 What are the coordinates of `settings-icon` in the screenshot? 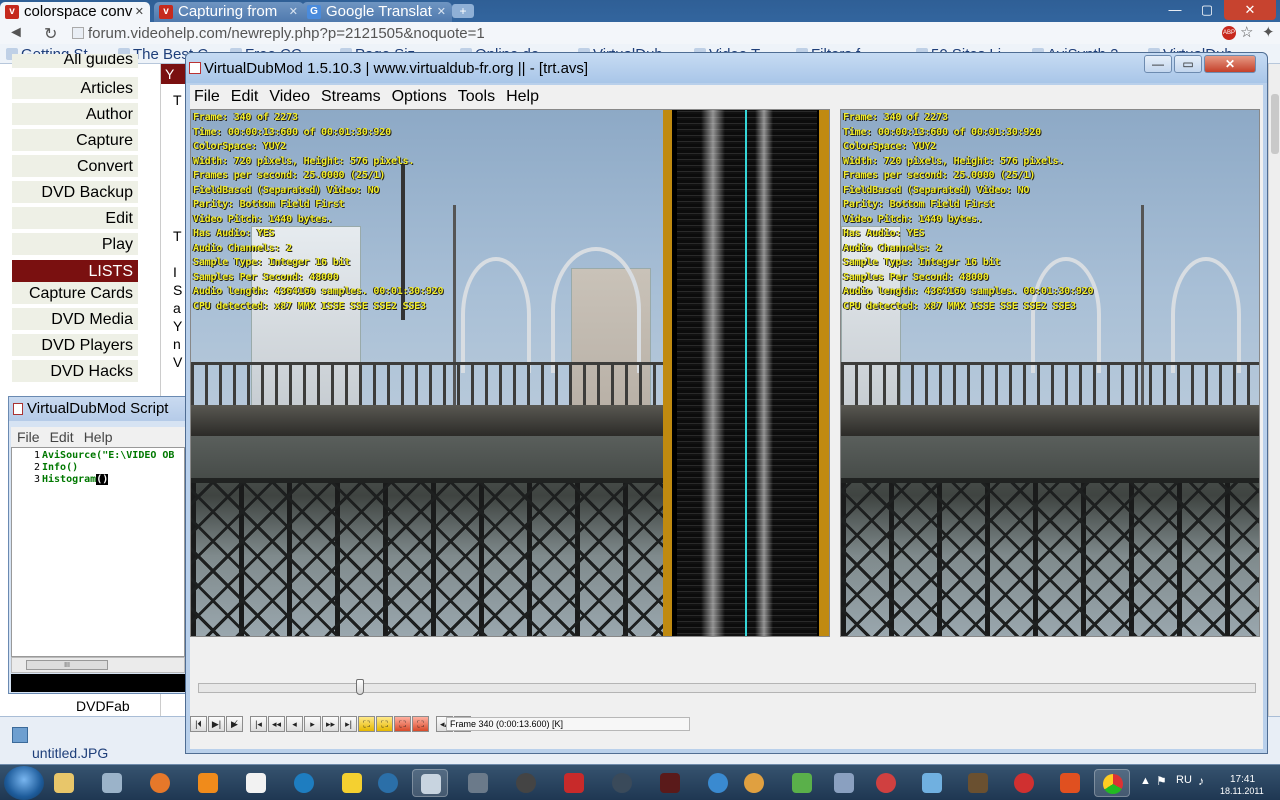 It's located at (478, 783).